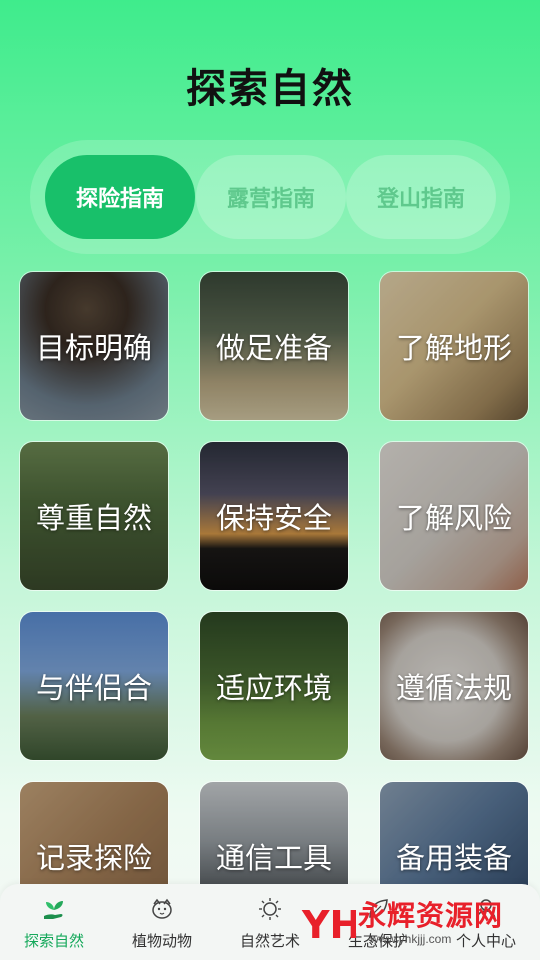 This screenshot has height=960, width=540. I want to click on card-clear-goal: 目标明确, so click(94, 346).